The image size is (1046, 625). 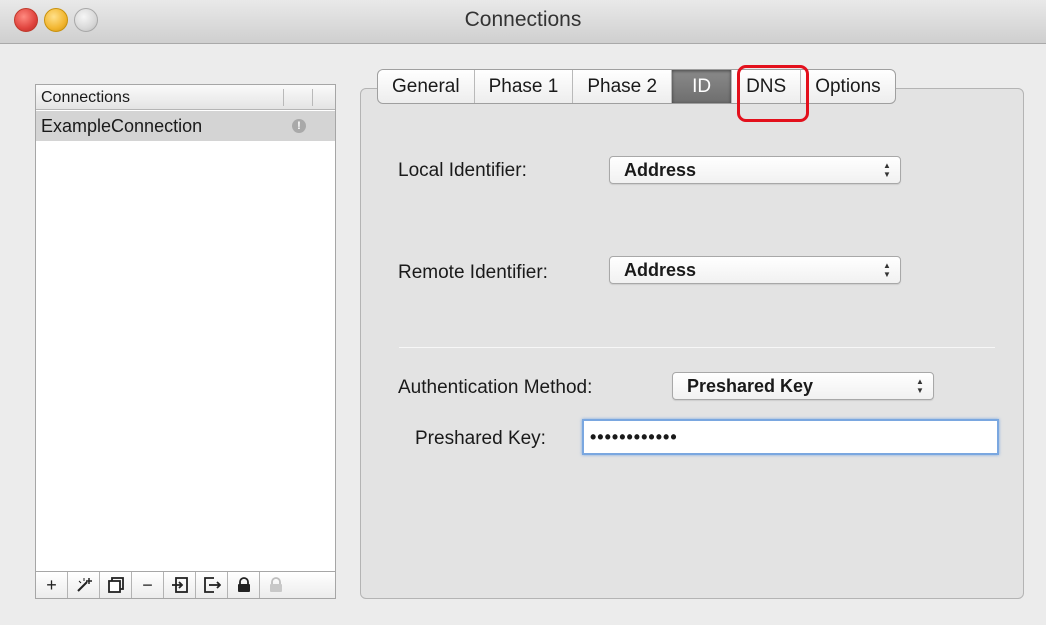 I want to click on tab-phase-1: Phase 1, so click(x=524, y=86).